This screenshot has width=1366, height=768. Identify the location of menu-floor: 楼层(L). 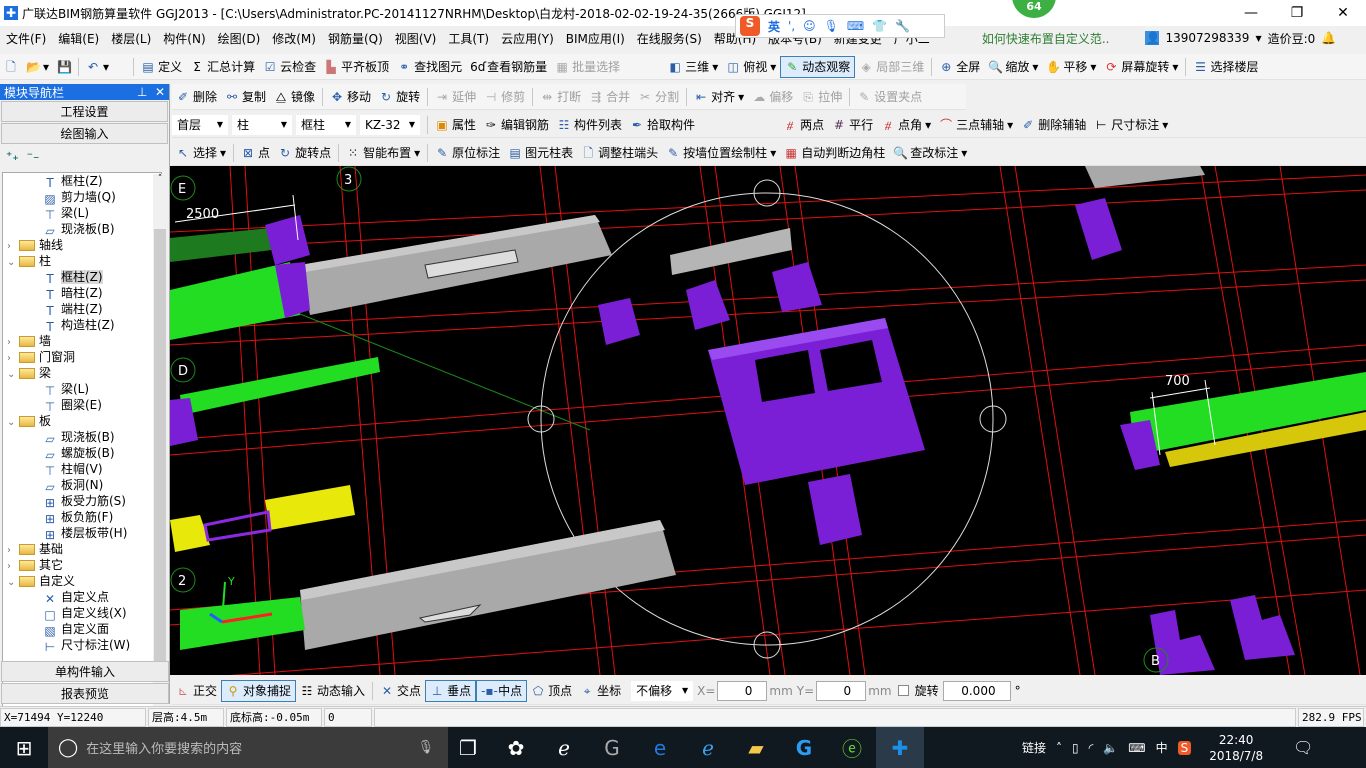
(131, 38).